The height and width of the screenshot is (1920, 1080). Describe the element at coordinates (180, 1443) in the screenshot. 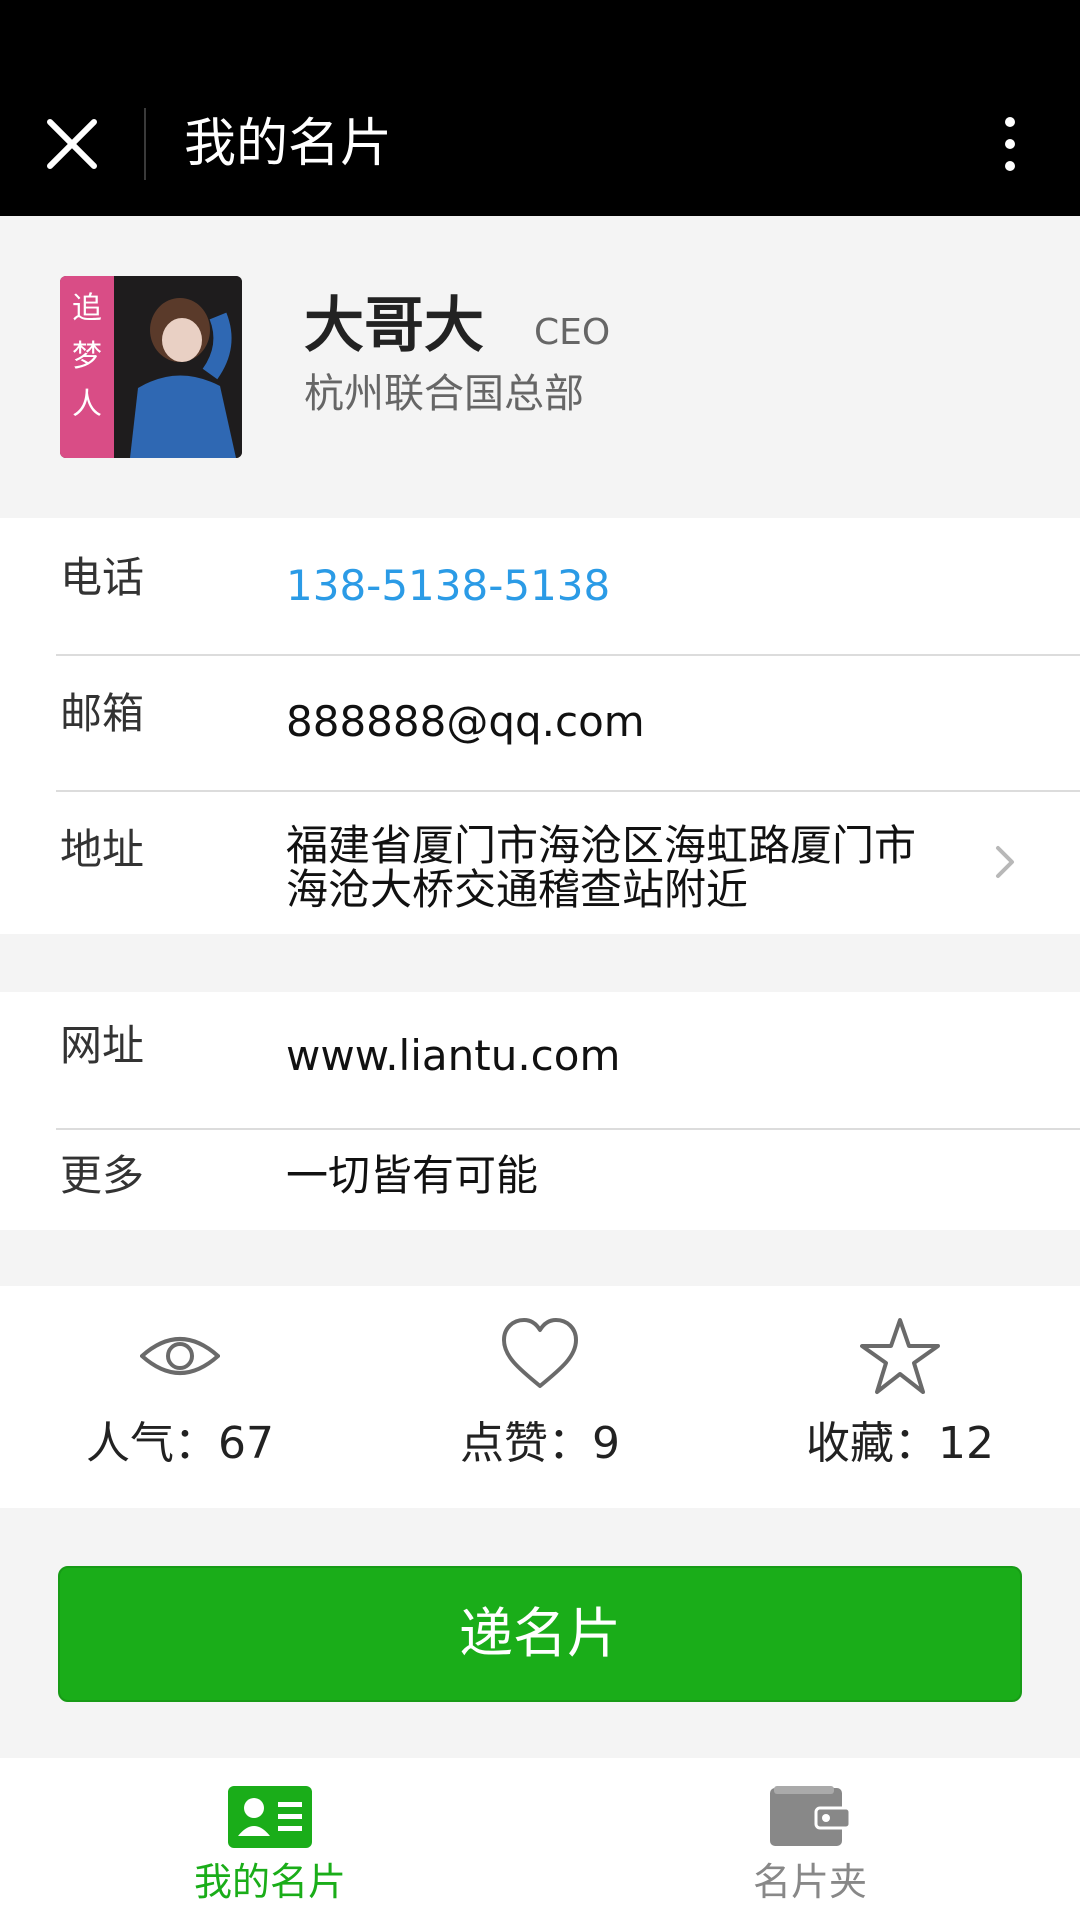

I see `stat-popularity-label: 人气：67` at that location.